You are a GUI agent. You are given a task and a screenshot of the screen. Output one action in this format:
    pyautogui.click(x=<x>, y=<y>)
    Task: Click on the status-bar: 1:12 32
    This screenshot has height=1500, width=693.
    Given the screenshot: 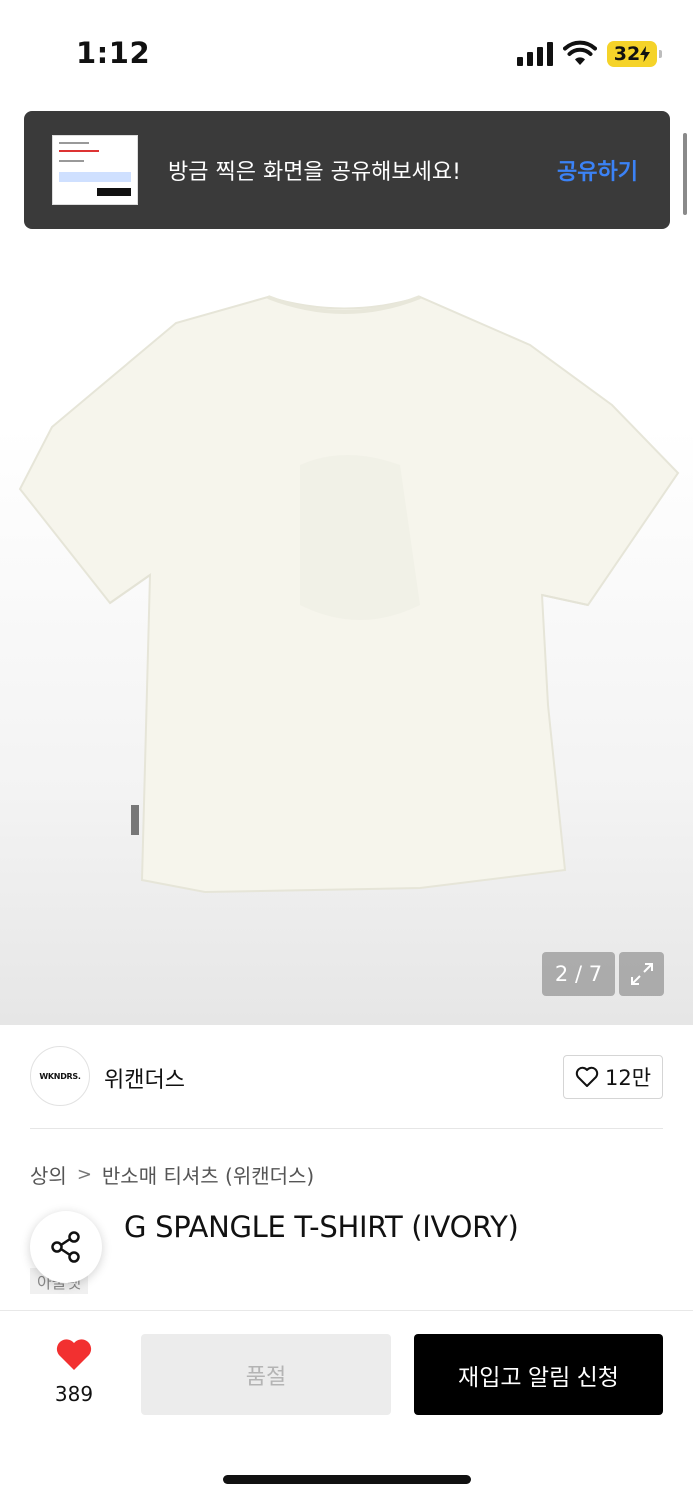 What is the action you would take?
    pyautogui.click(x=346, y=52)
    